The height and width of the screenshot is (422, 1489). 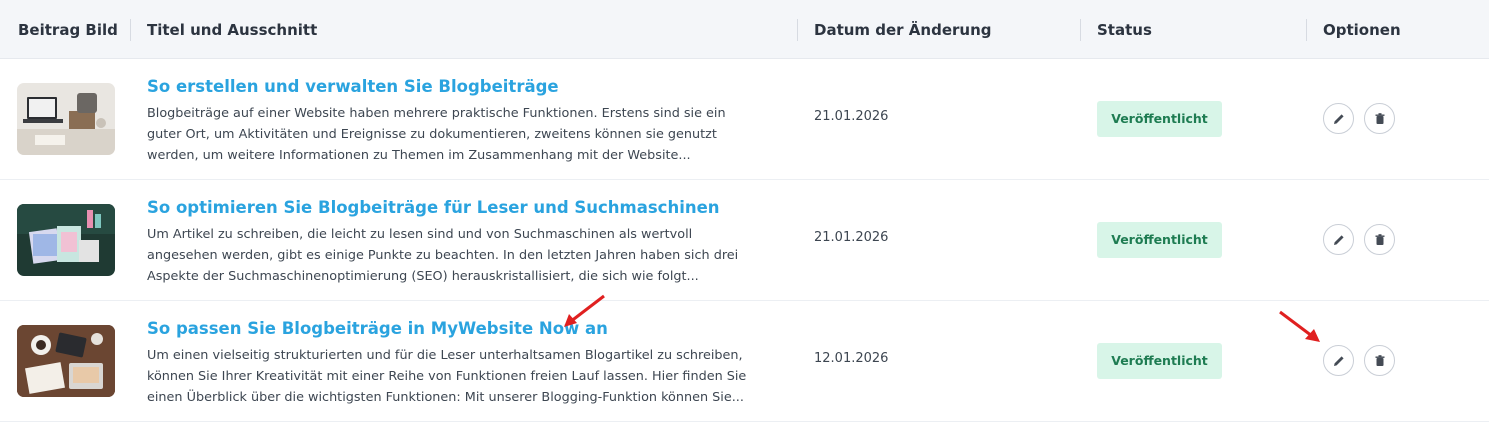 What do you see at coordinates (903, 30) in the screenshot?
I see `header-date: Datum der Änderung` at bounding box center [903, 30].